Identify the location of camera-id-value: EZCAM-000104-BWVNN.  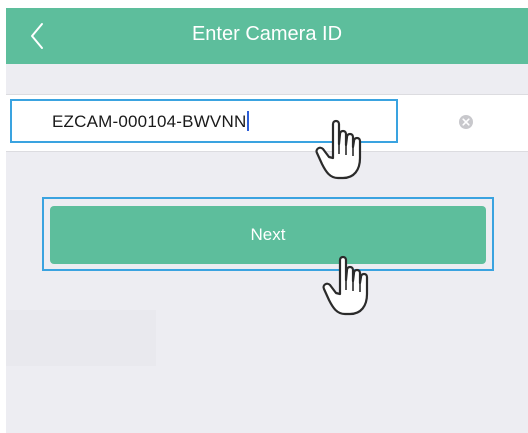
(151, 121).